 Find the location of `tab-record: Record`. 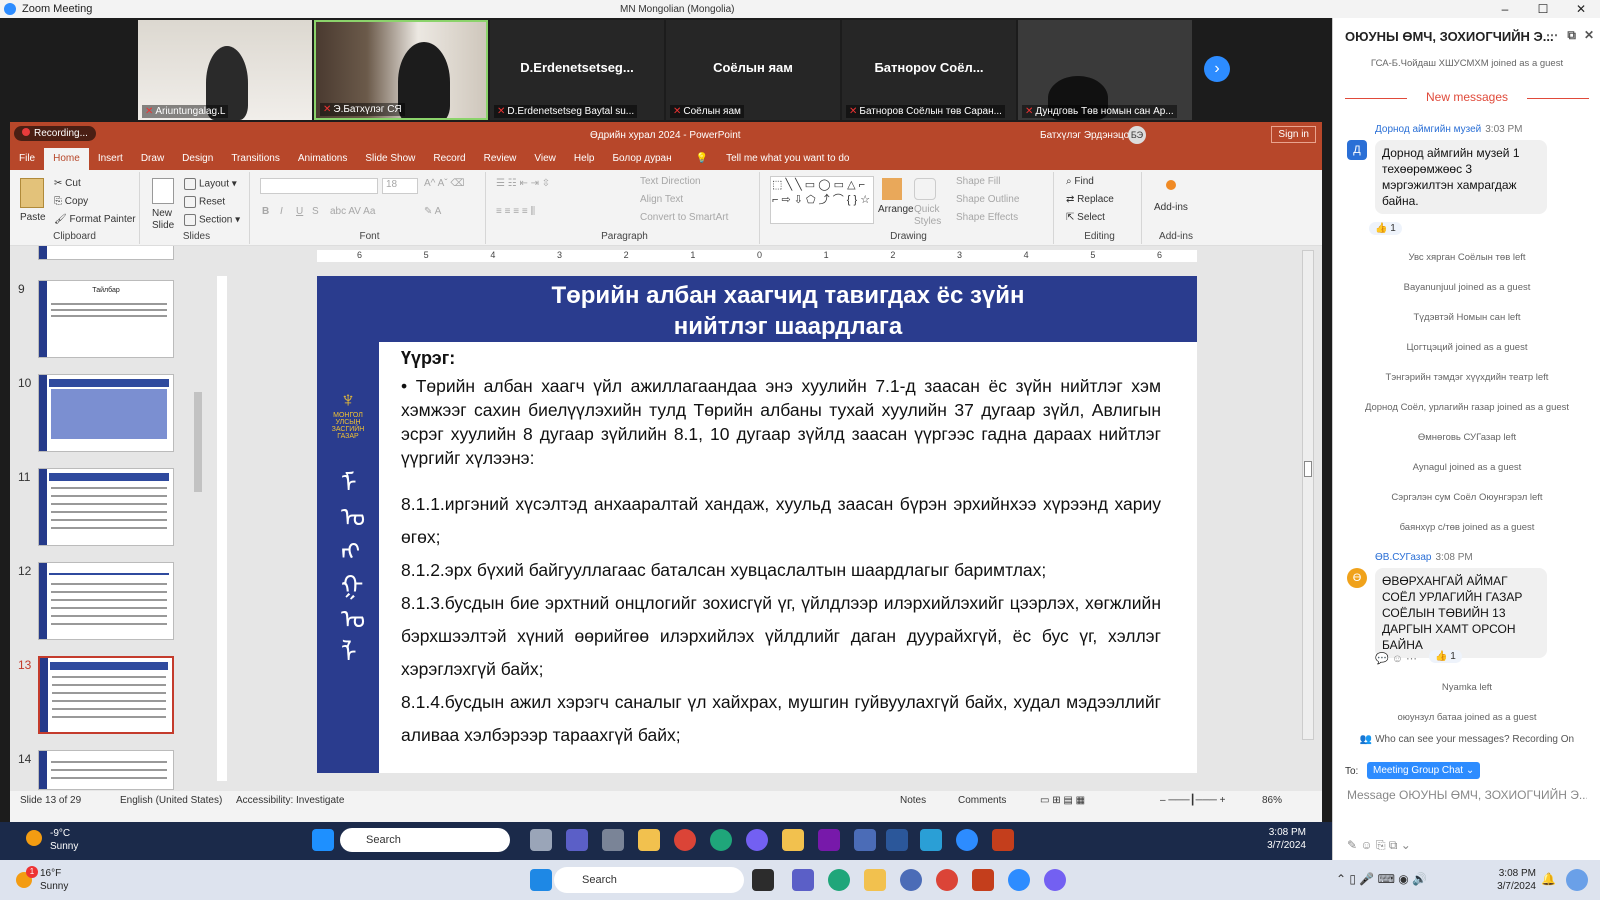

tab-record: Record is located at coordinates (449, 159).